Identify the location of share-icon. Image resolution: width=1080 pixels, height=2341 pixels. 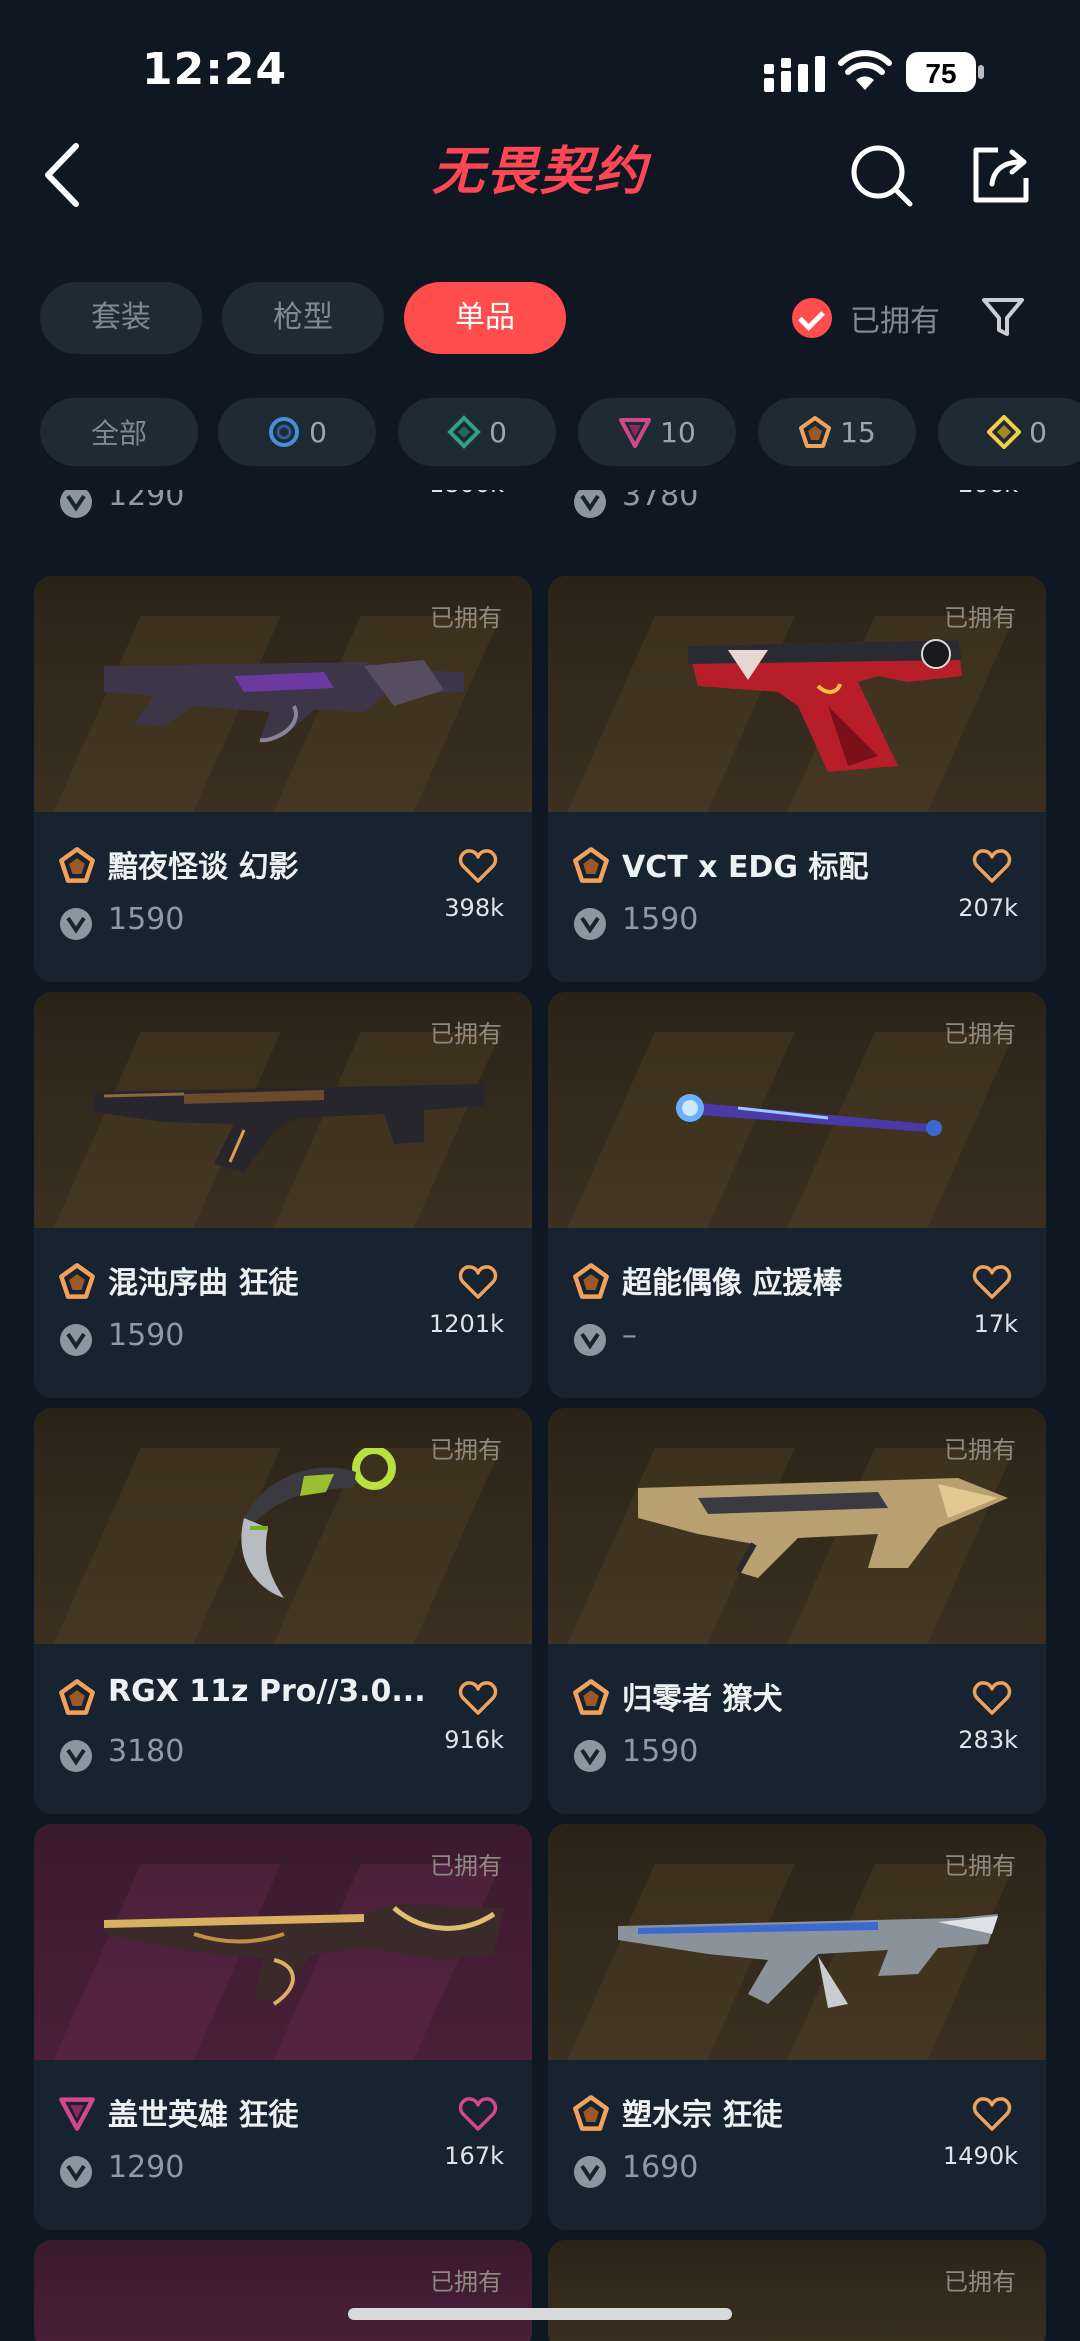
(1001, 175).